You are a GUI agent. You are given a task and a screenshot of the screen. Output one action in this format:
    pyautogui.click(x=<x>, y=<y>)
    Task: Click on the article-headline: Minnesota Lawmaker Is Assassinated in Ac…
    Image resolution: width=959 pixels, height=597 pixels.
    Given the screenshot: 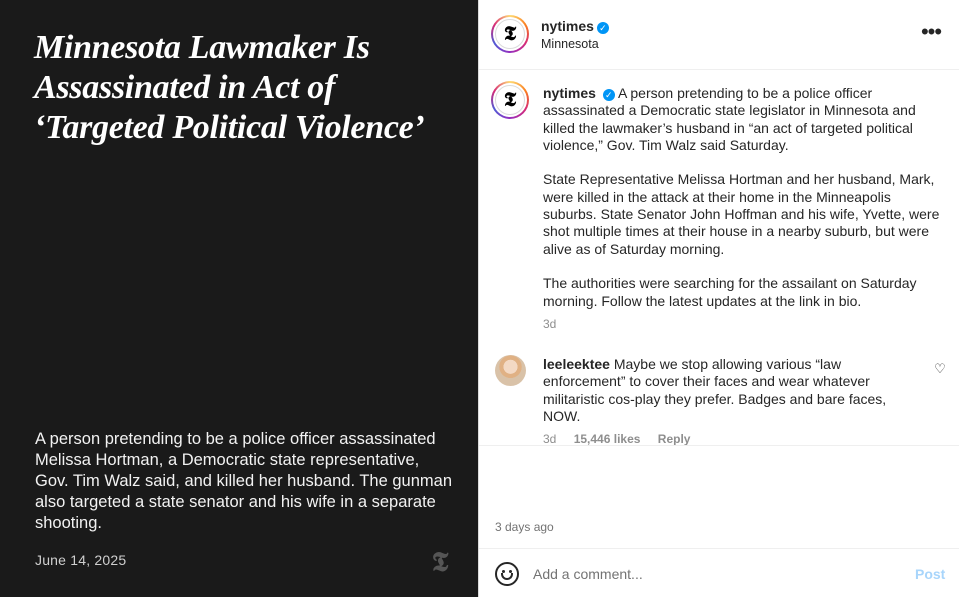 What is the action you would take?
    pyautogui.click(x=229, y=87)
    